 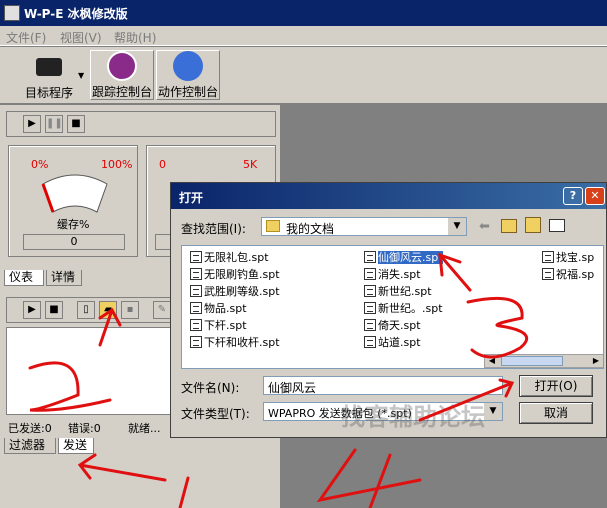 I want to click on app-icon, so click(x=12, y=13).